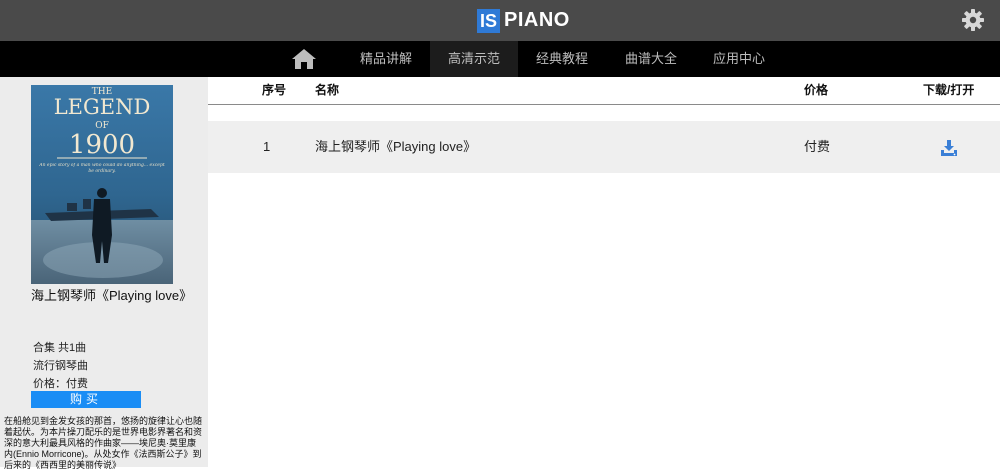 The width and height of the screenshot is (1000, 471). Describe the element at coordinates (112, 295) in the screenshot. I see `album-title: 海上钢琴师《Playing love》` at that location.